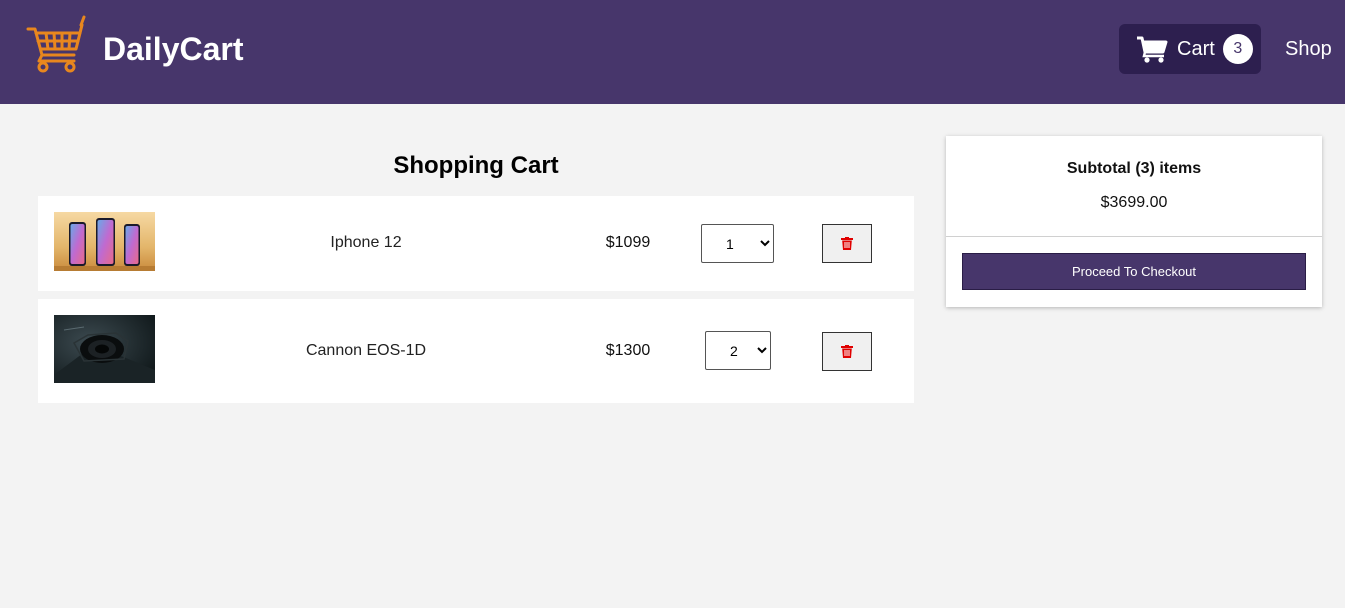 The image size is (1345, 608). What do you see at coordinates (1134, 202) in the screenshot?
I see `subtotal-value: $3699.00` at bounding box center [1134, 202].